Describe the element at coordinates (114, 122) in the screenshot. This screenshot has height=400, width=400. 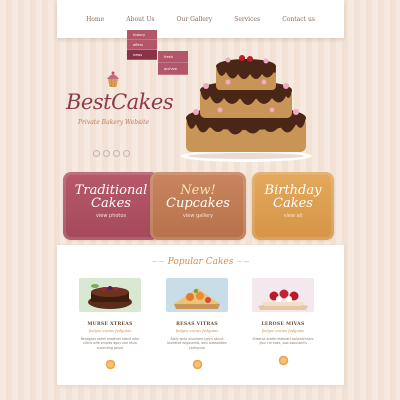
I see `site-tagline: Private Bakery Website` at that location.